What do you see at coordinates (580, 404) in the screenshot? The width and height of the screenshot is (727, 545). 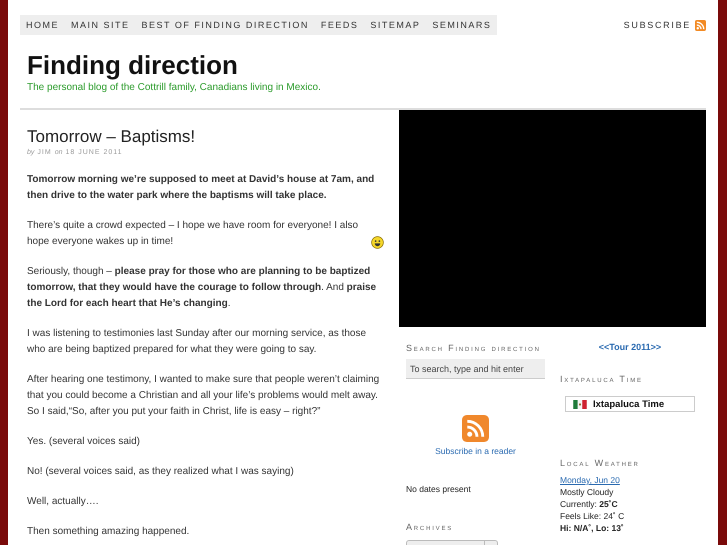 I see `flag-icon` at bounding box center [580, 404].